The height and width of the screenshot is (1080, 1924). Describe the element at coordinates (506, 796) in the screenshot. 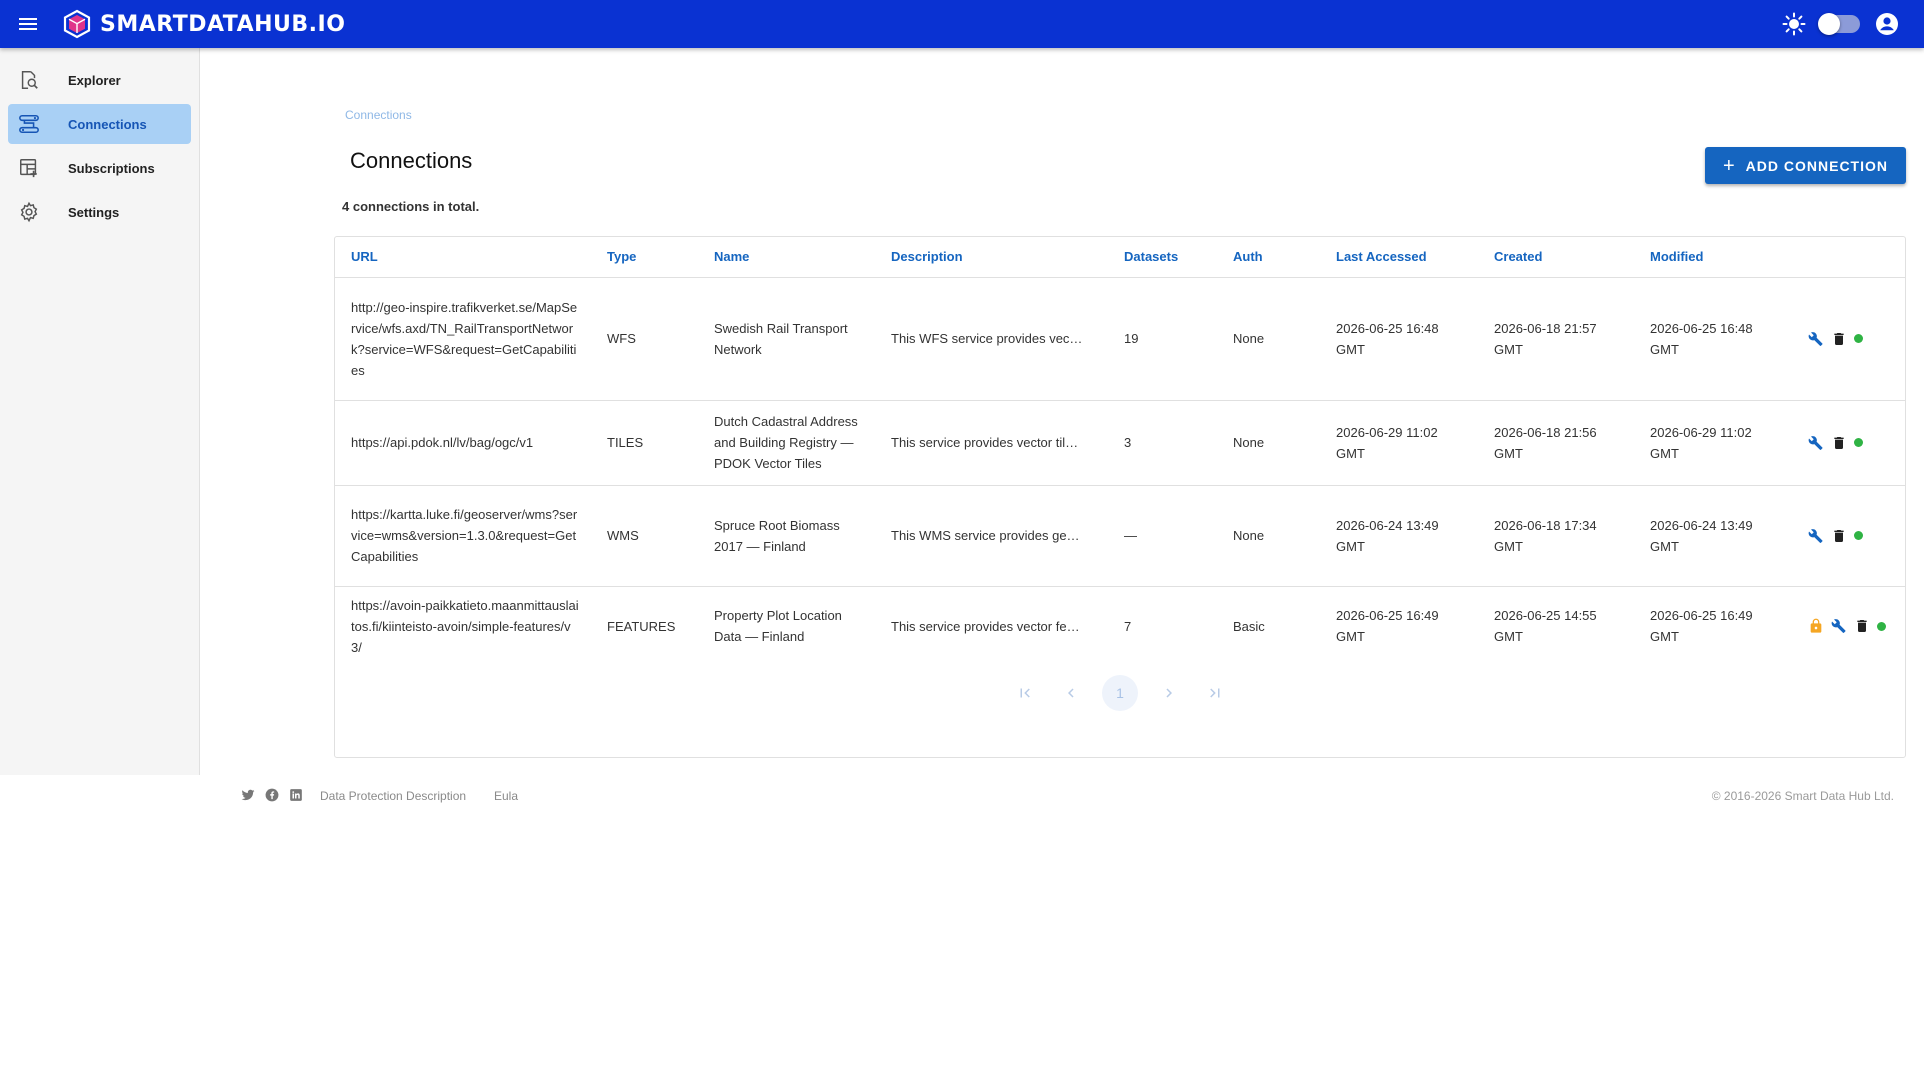

I see `eula-link: Eula` at that location.